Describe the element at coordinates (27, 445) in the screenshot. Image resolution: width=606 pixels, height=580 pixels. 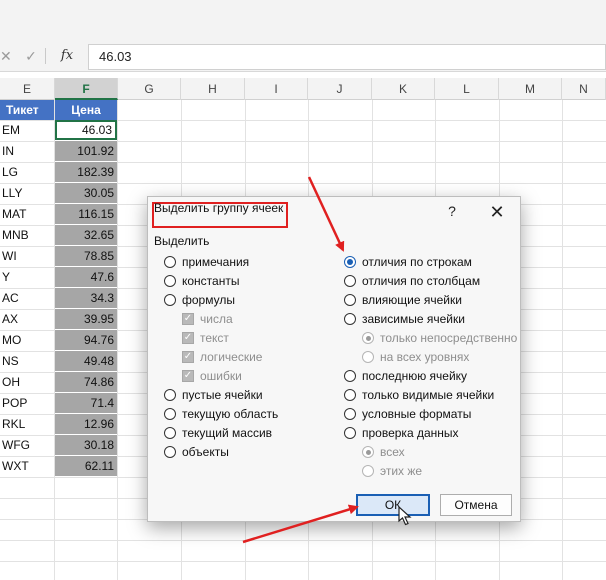
I see `ticker-cell: WFG` at that location.